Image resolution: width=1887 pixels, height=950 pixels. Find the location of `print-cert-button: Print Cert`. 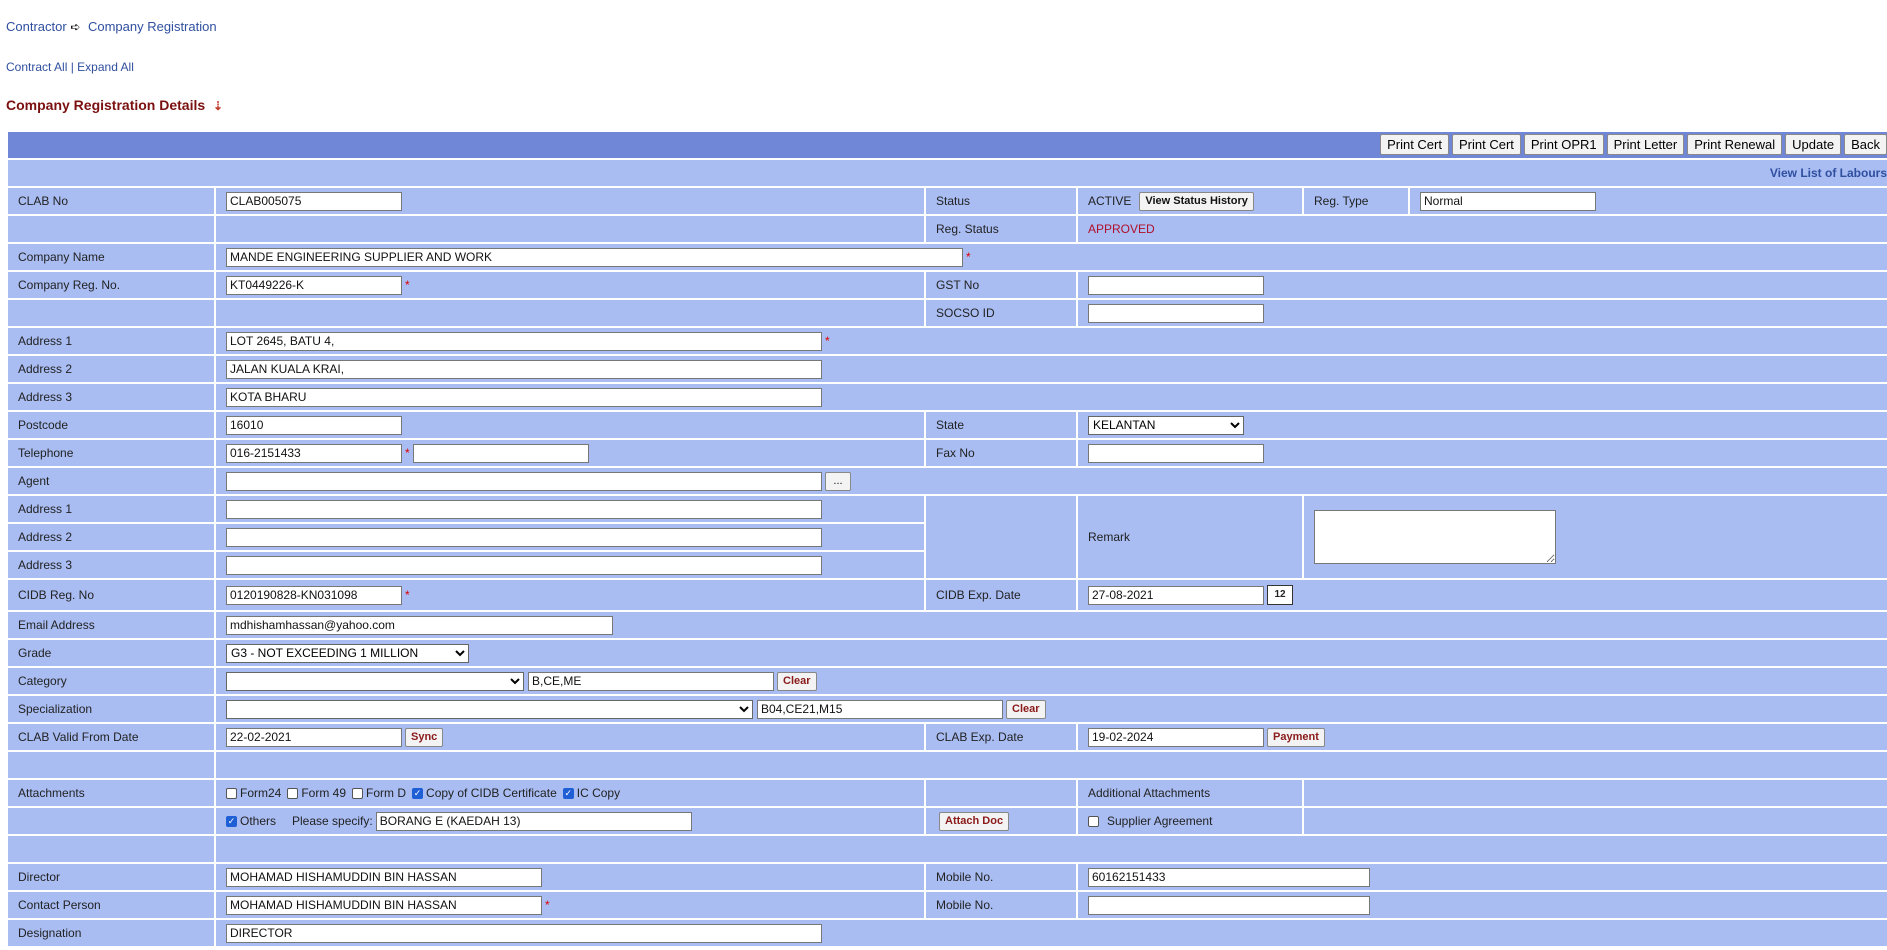

print-cert-button: Print Cert is located at coordinates (1414, 144).